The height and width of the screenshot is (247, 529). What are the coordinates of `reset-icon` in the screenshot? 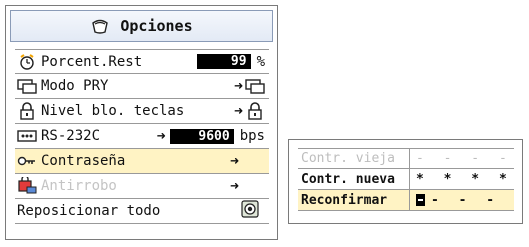 It's located at (250, 211).